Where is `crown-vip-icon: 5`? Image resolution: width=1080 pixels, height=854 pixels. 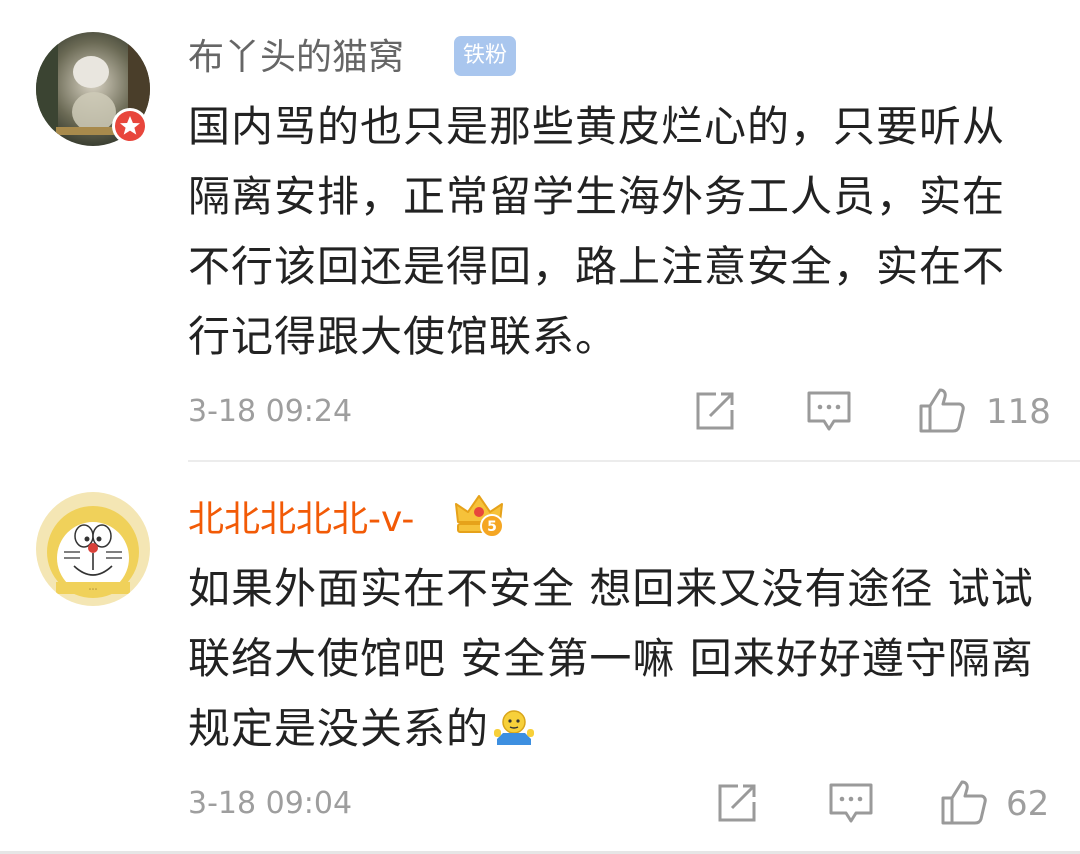 crown-vip-icon: 5 is located at coordinates (479, 516).